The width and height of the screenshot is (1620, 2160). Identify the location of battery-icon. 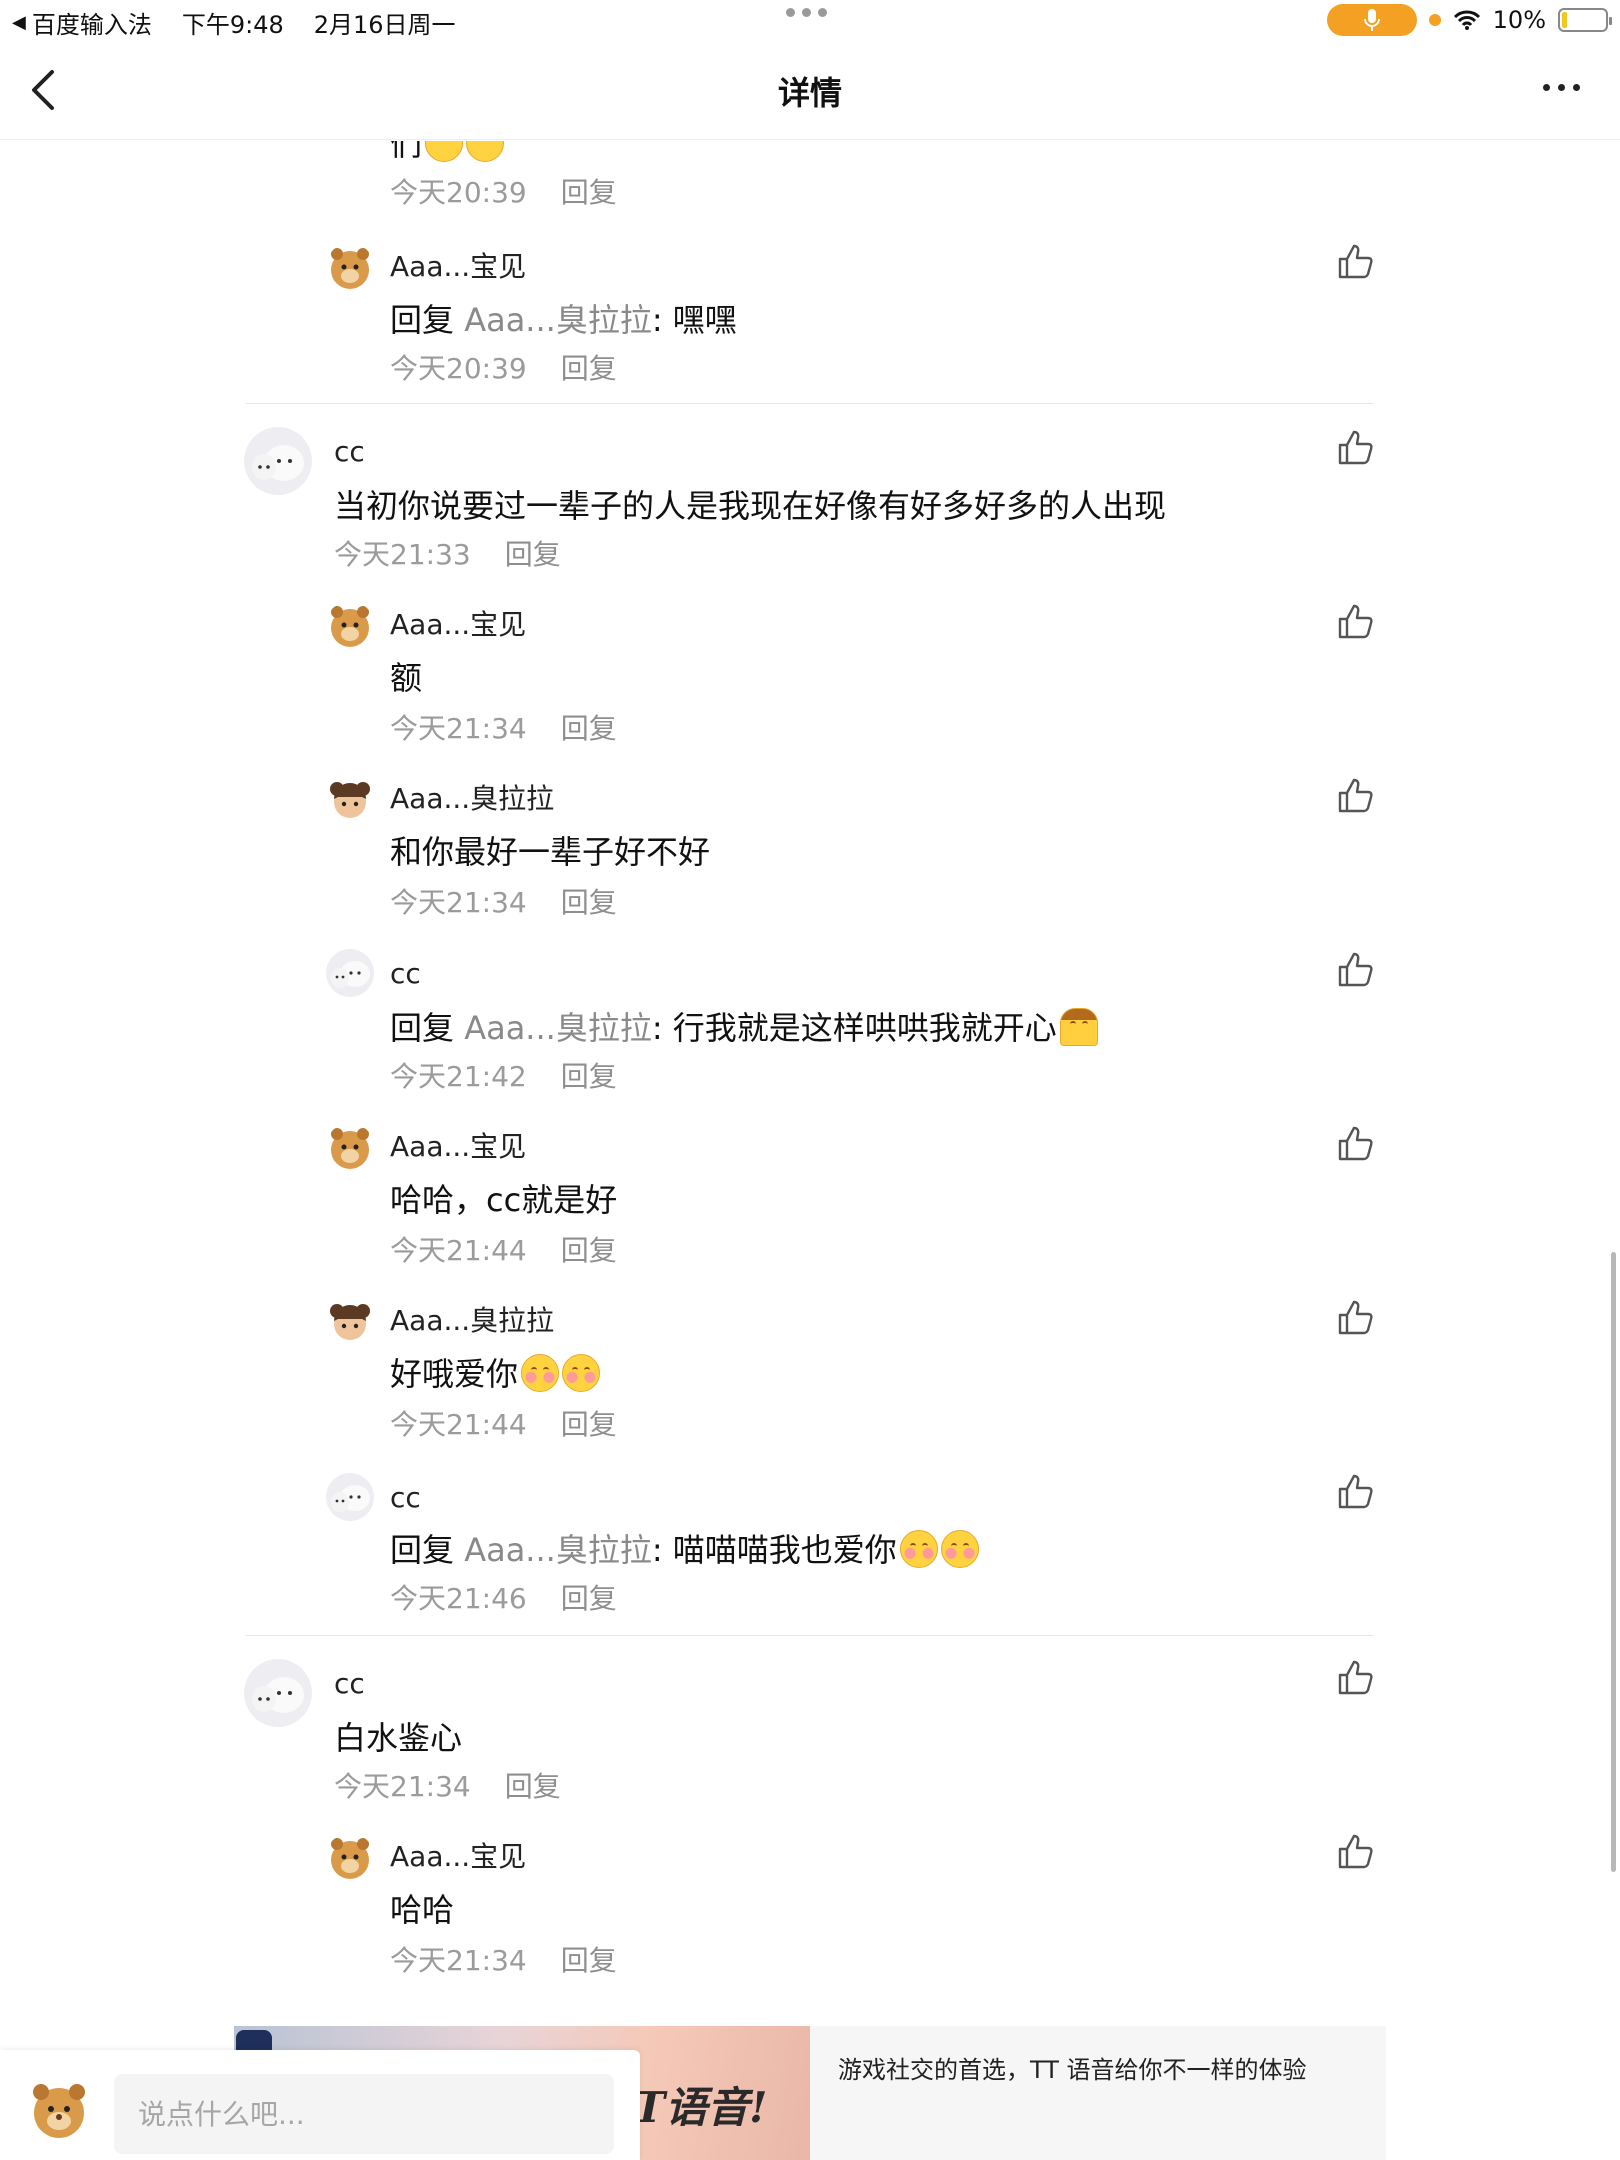
(1585, 20).